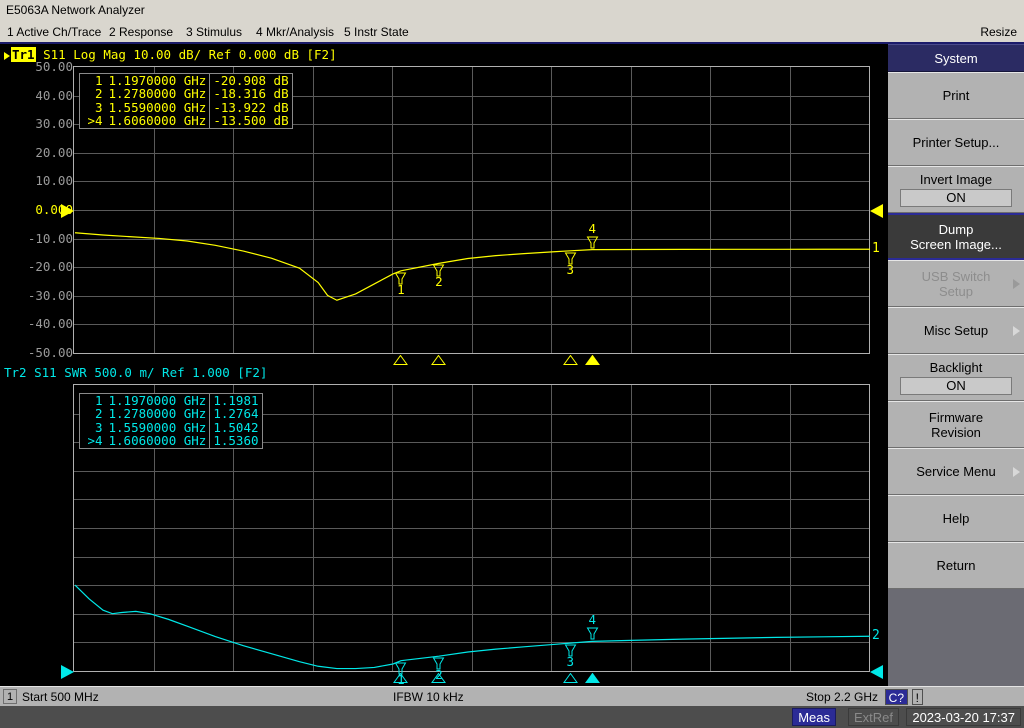  Describe the element at coordinates (98, 400) in the screenshot. I see `marker-index: 1` at that location.